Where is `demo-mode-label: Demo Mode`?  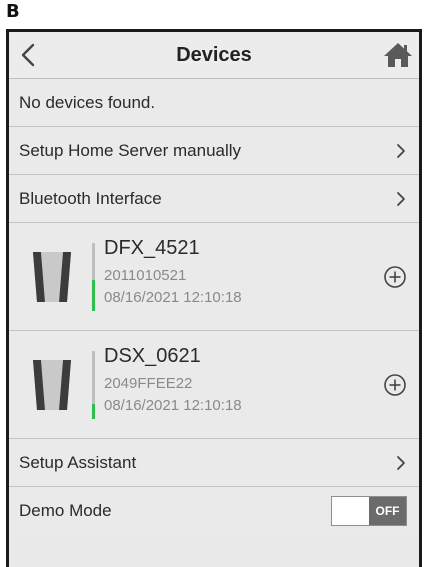
demo-mode-label: Demo Mode is located at coordinates (65, 510).